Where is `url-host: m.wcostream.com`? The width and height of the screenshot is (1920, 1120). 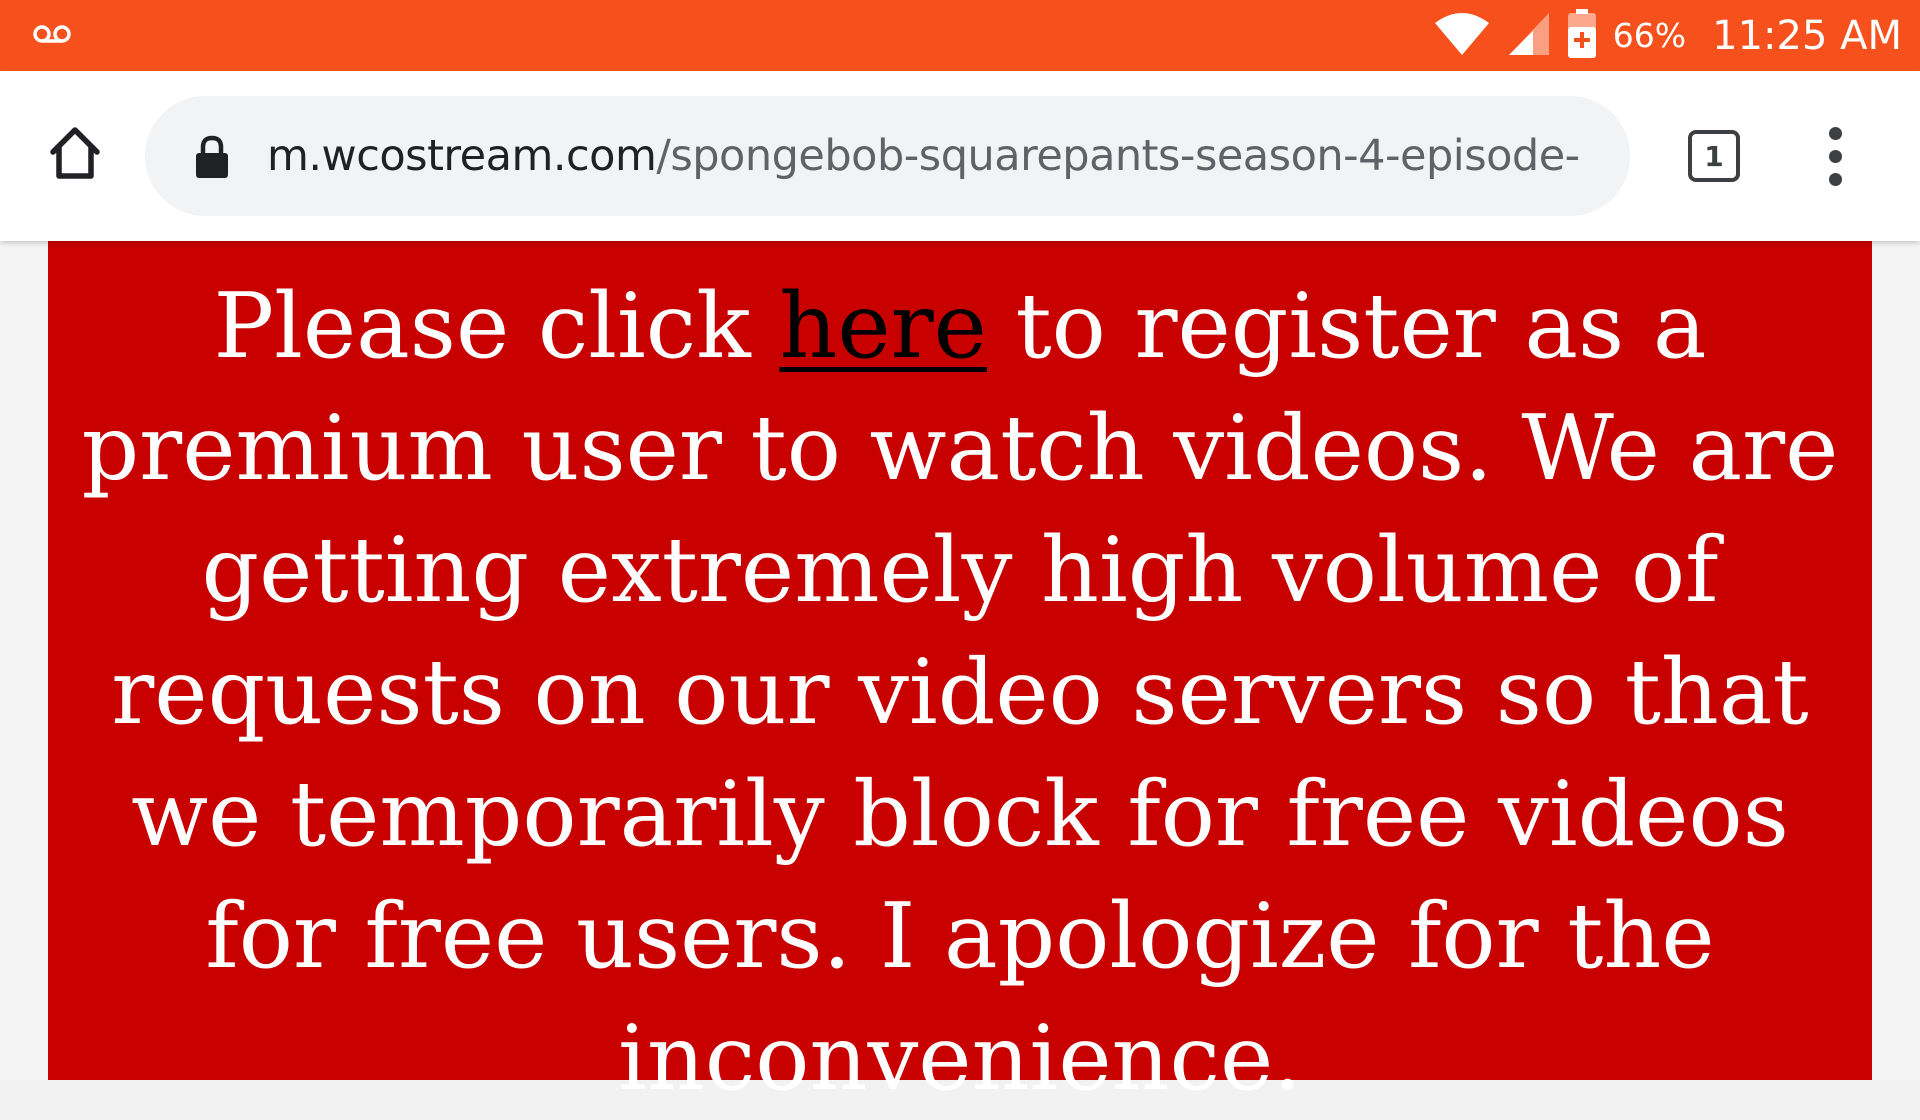 url-host: m.wcostream.com is located at coordinates (462, 156).